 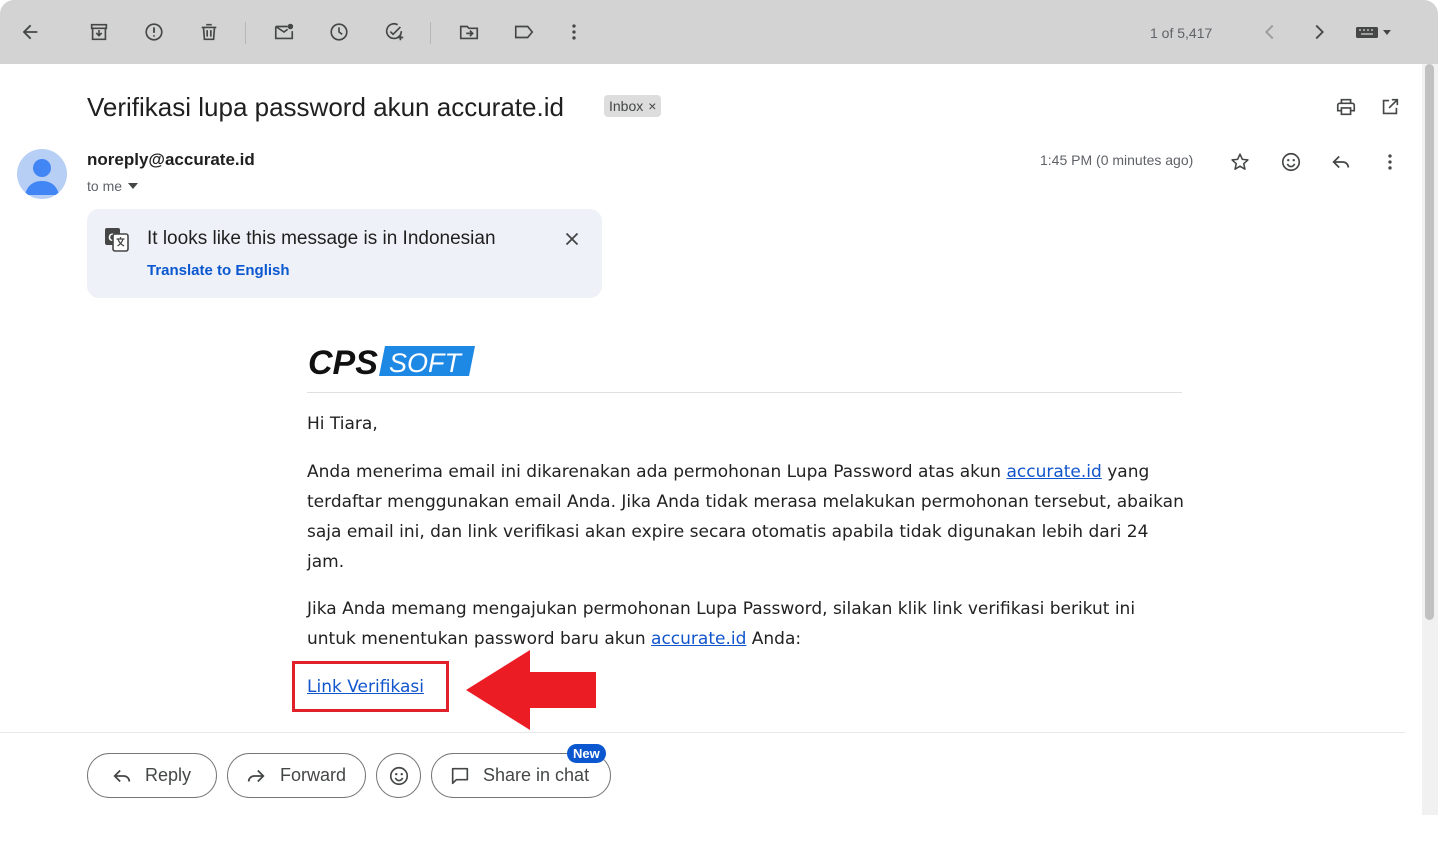 I want to click on received-time: 1:45 PM (0 minutes ago), so click(x=1117, y=160).